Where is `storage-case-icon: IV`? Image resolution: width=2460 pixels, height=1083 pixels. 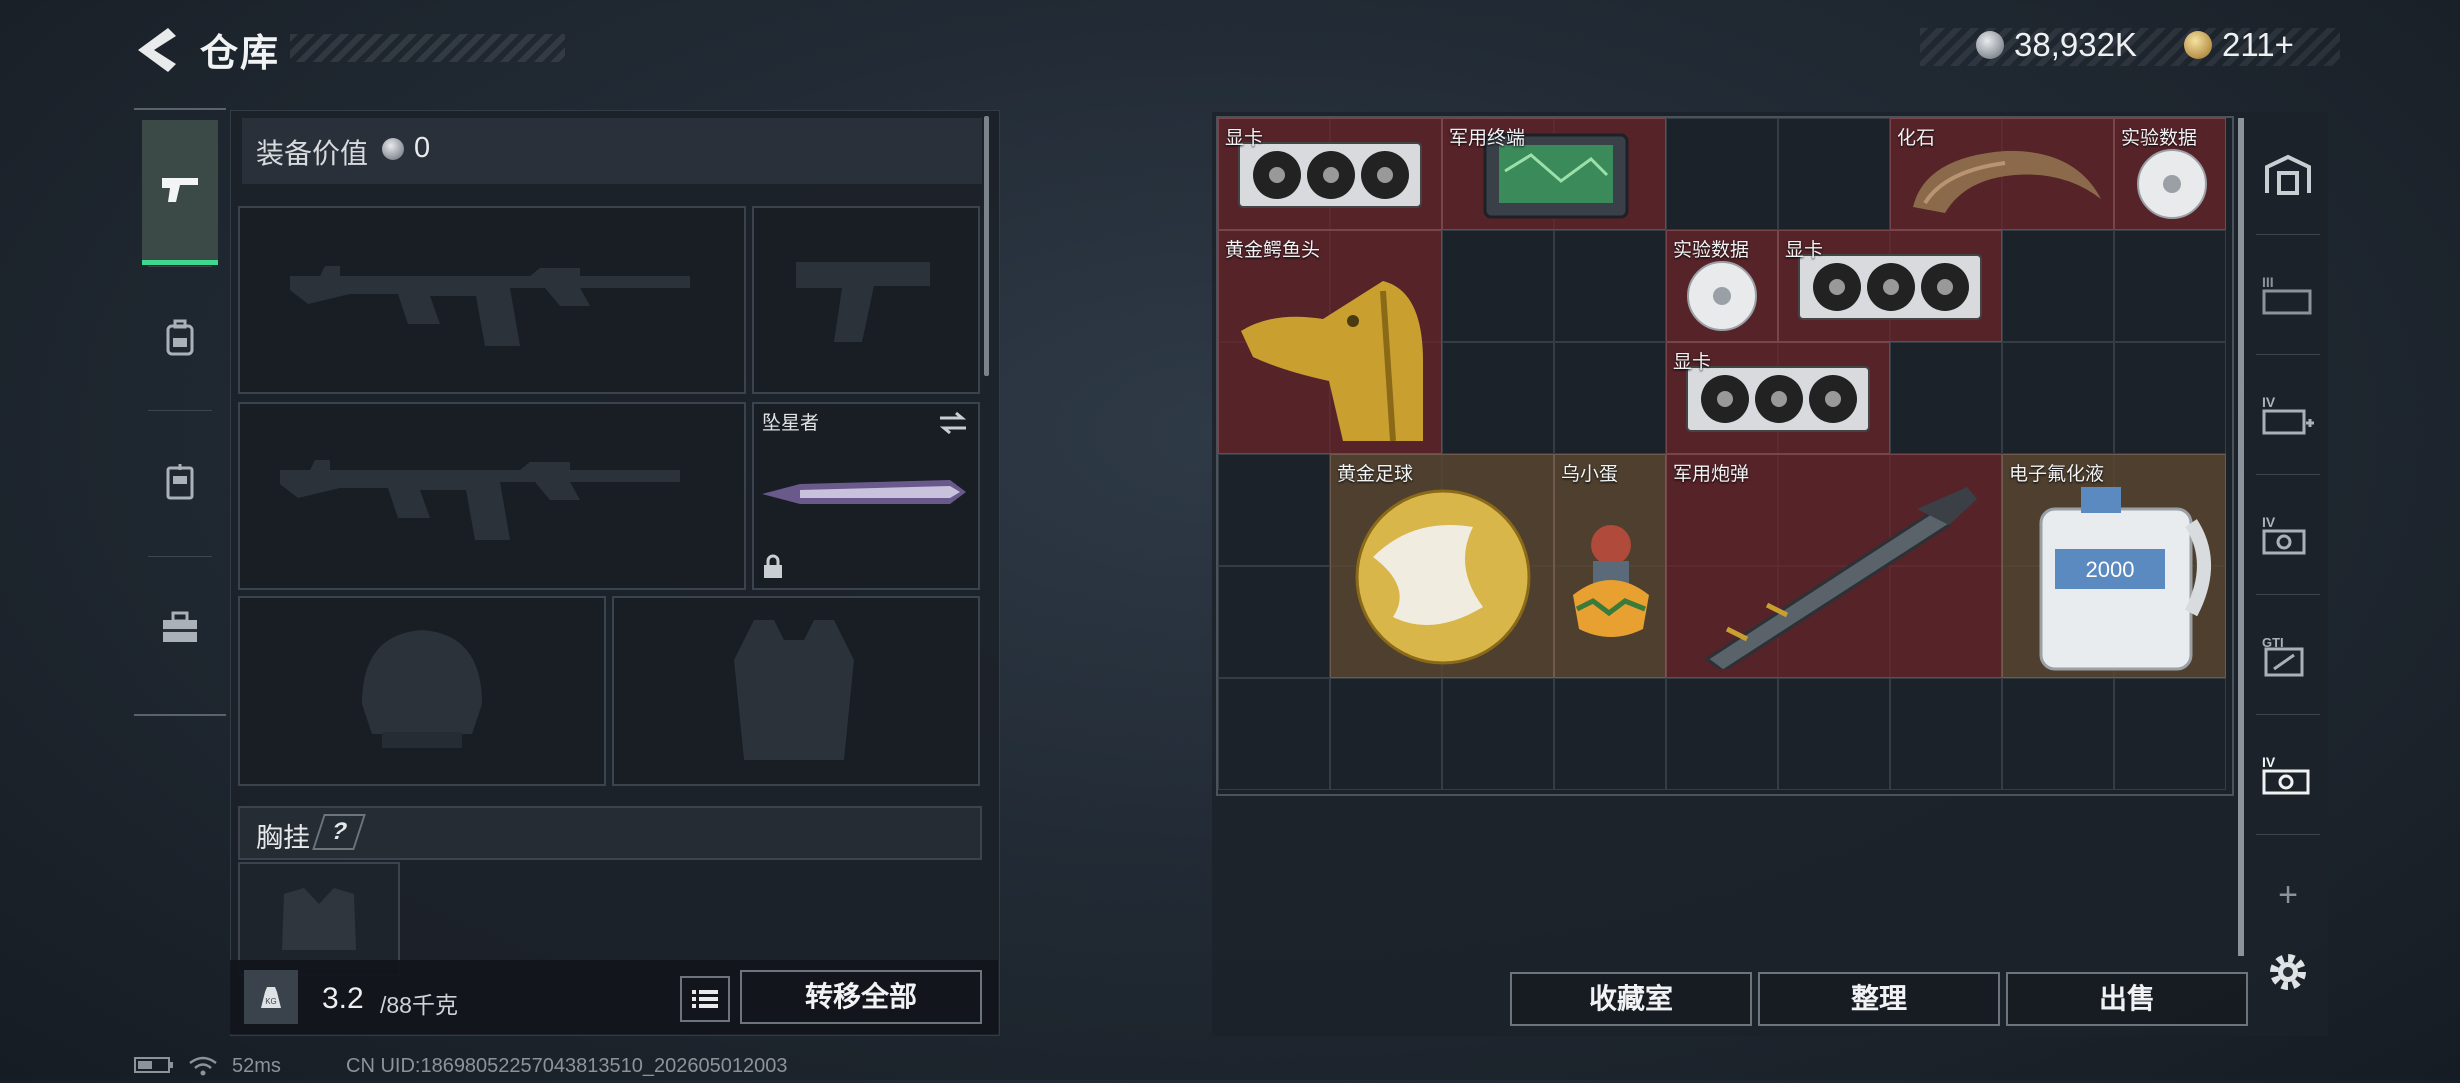
storage-case-icon: IV is located at coordinates (2288, 414).